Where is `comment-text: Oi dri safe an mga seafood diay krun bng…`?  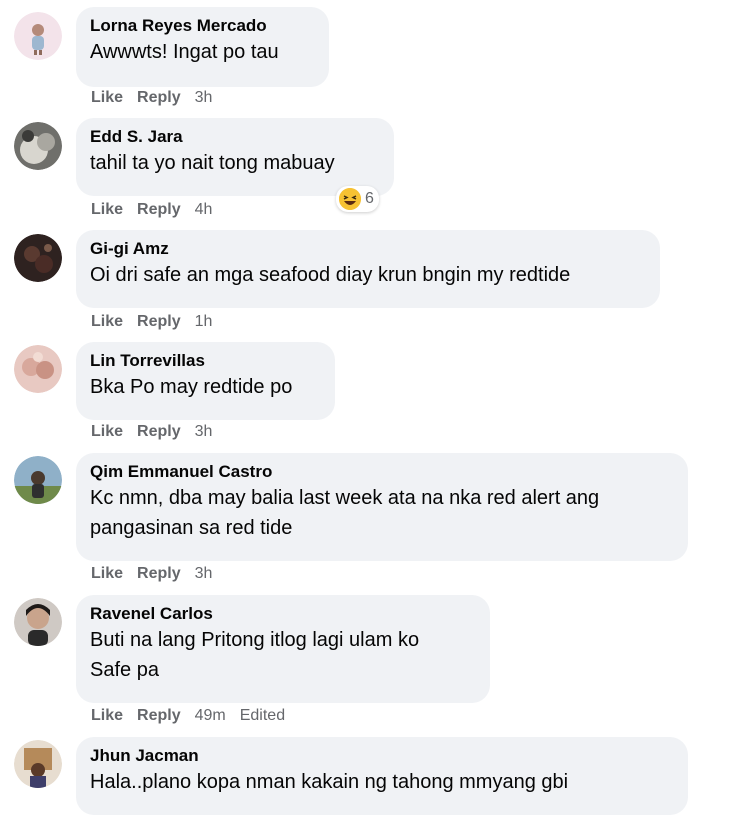 comment-text: Oi dri safe an mga seafood diay krun bng… is located at coordinates (330, 275).